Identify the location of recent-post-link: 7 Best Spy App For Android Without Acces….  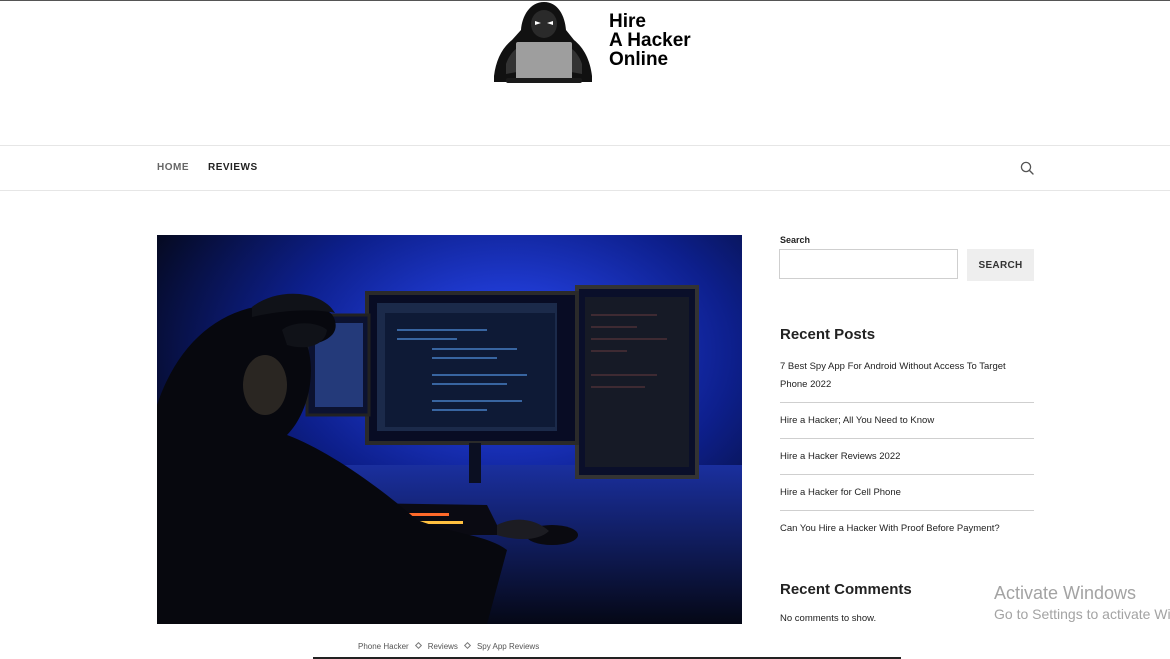
(907, 380).